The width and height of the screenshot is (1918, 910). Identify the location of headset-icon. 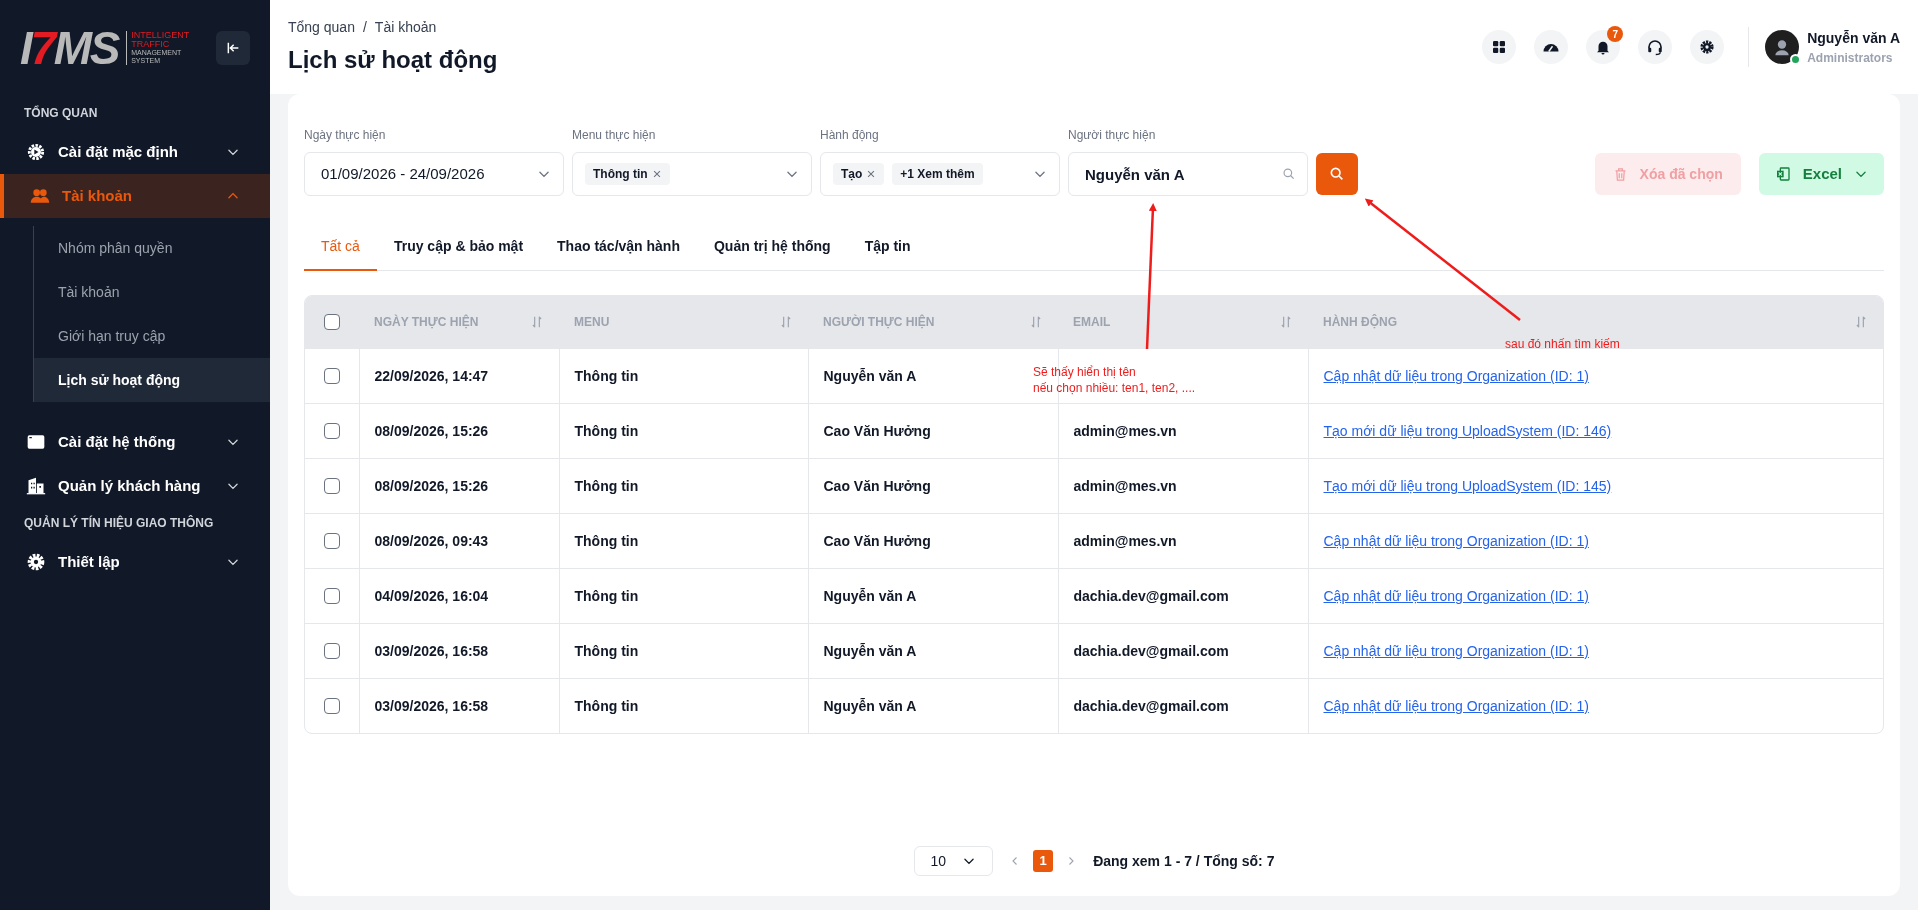
(1655, 47).